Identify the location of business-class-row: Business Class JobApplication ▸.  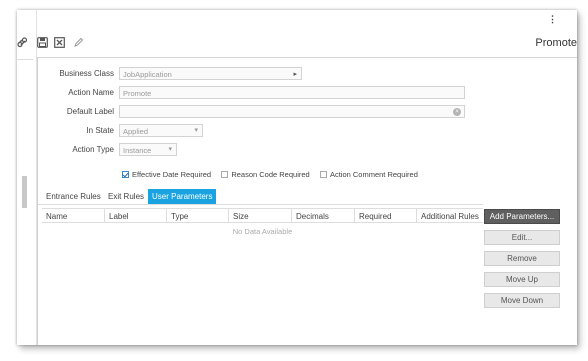
(183, 73).